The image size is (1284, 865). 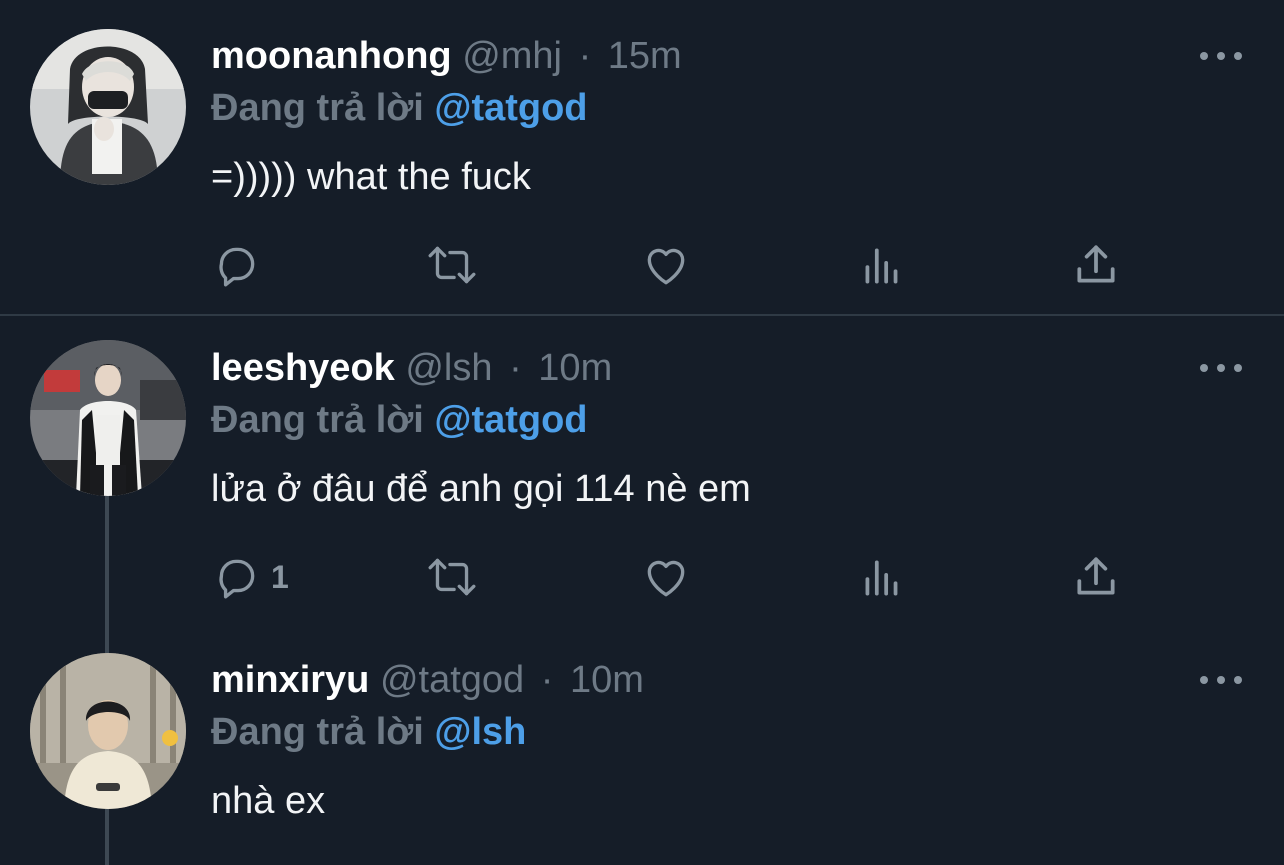 What do you see at coordinates (645, 56) in the screenshot?
I see `timestamp: 15m` at bounding box center [645, 56].